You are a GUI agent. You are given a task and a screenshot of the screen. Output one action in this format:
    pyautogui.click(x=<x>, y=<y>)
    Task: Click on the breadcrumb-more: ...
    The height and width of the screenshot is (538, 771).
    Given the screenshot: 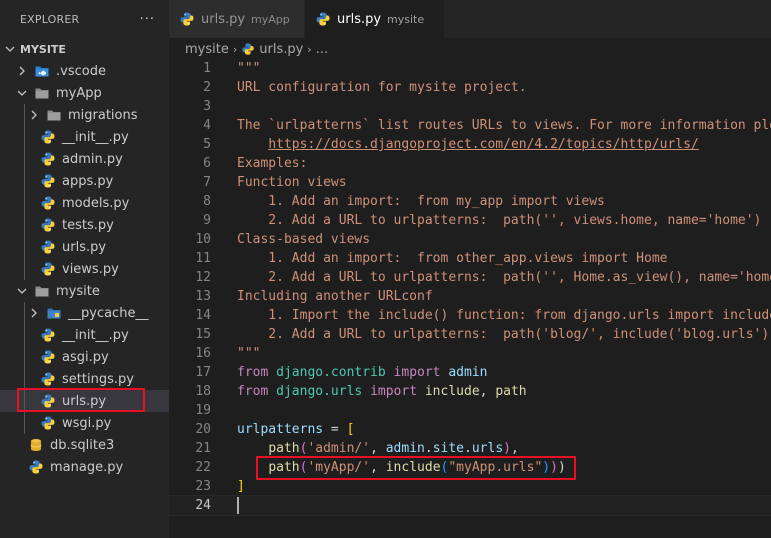 What is the action you would take?
    pyautogui.click(x=322, y=49)
    